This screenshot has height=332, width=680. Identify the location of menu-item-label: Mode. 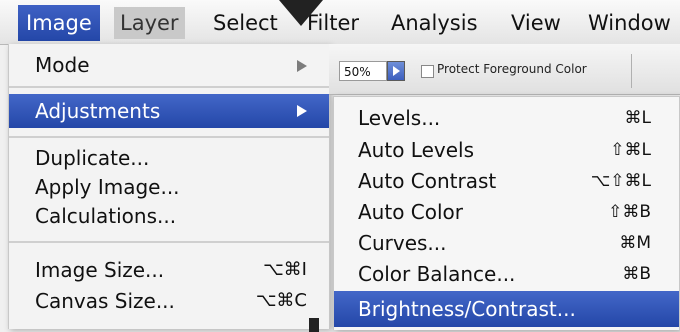
(62, 65).